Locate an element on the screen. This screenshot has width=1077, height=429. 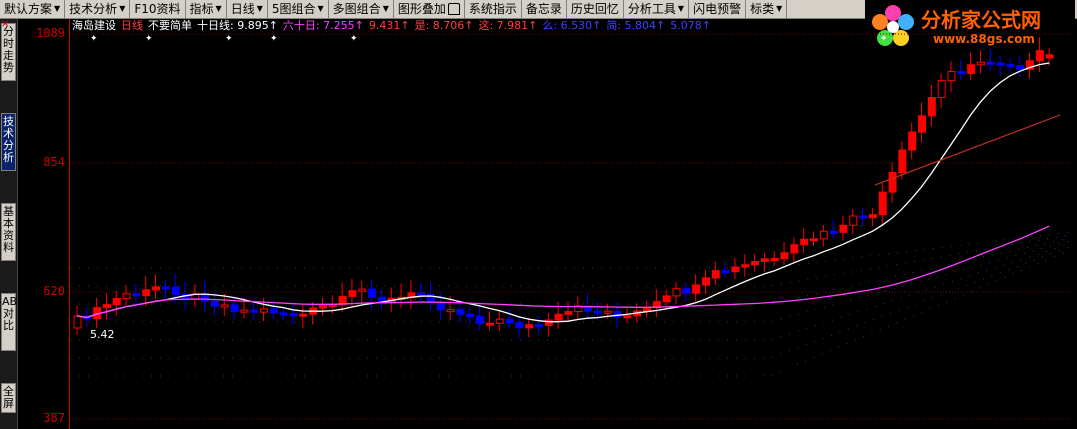
tb-label-8: 系统指示 is located at coordinates (492, 9).